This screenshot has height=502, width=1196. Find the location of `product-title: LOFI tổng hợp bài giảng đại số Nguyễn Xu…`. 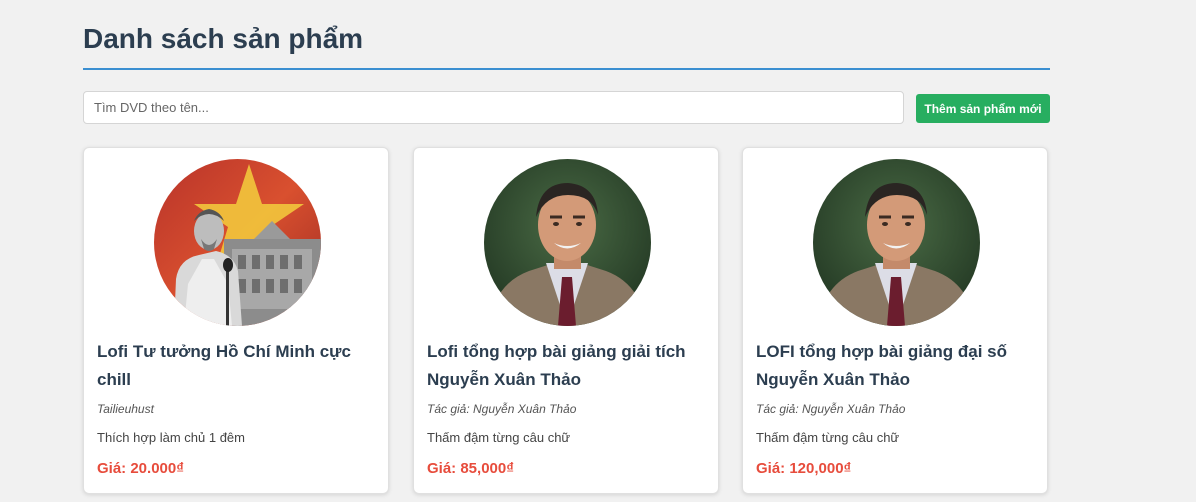

product-title: LOFI tổng hợp bài giảng đại số Nguyễn Xu… is located at coordinates (896, 366).